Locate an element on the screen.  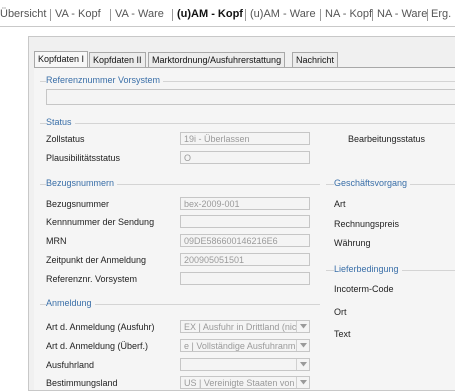
referenz-legend: Referenznummer Vorsystem is located at coordinates (105, 80).